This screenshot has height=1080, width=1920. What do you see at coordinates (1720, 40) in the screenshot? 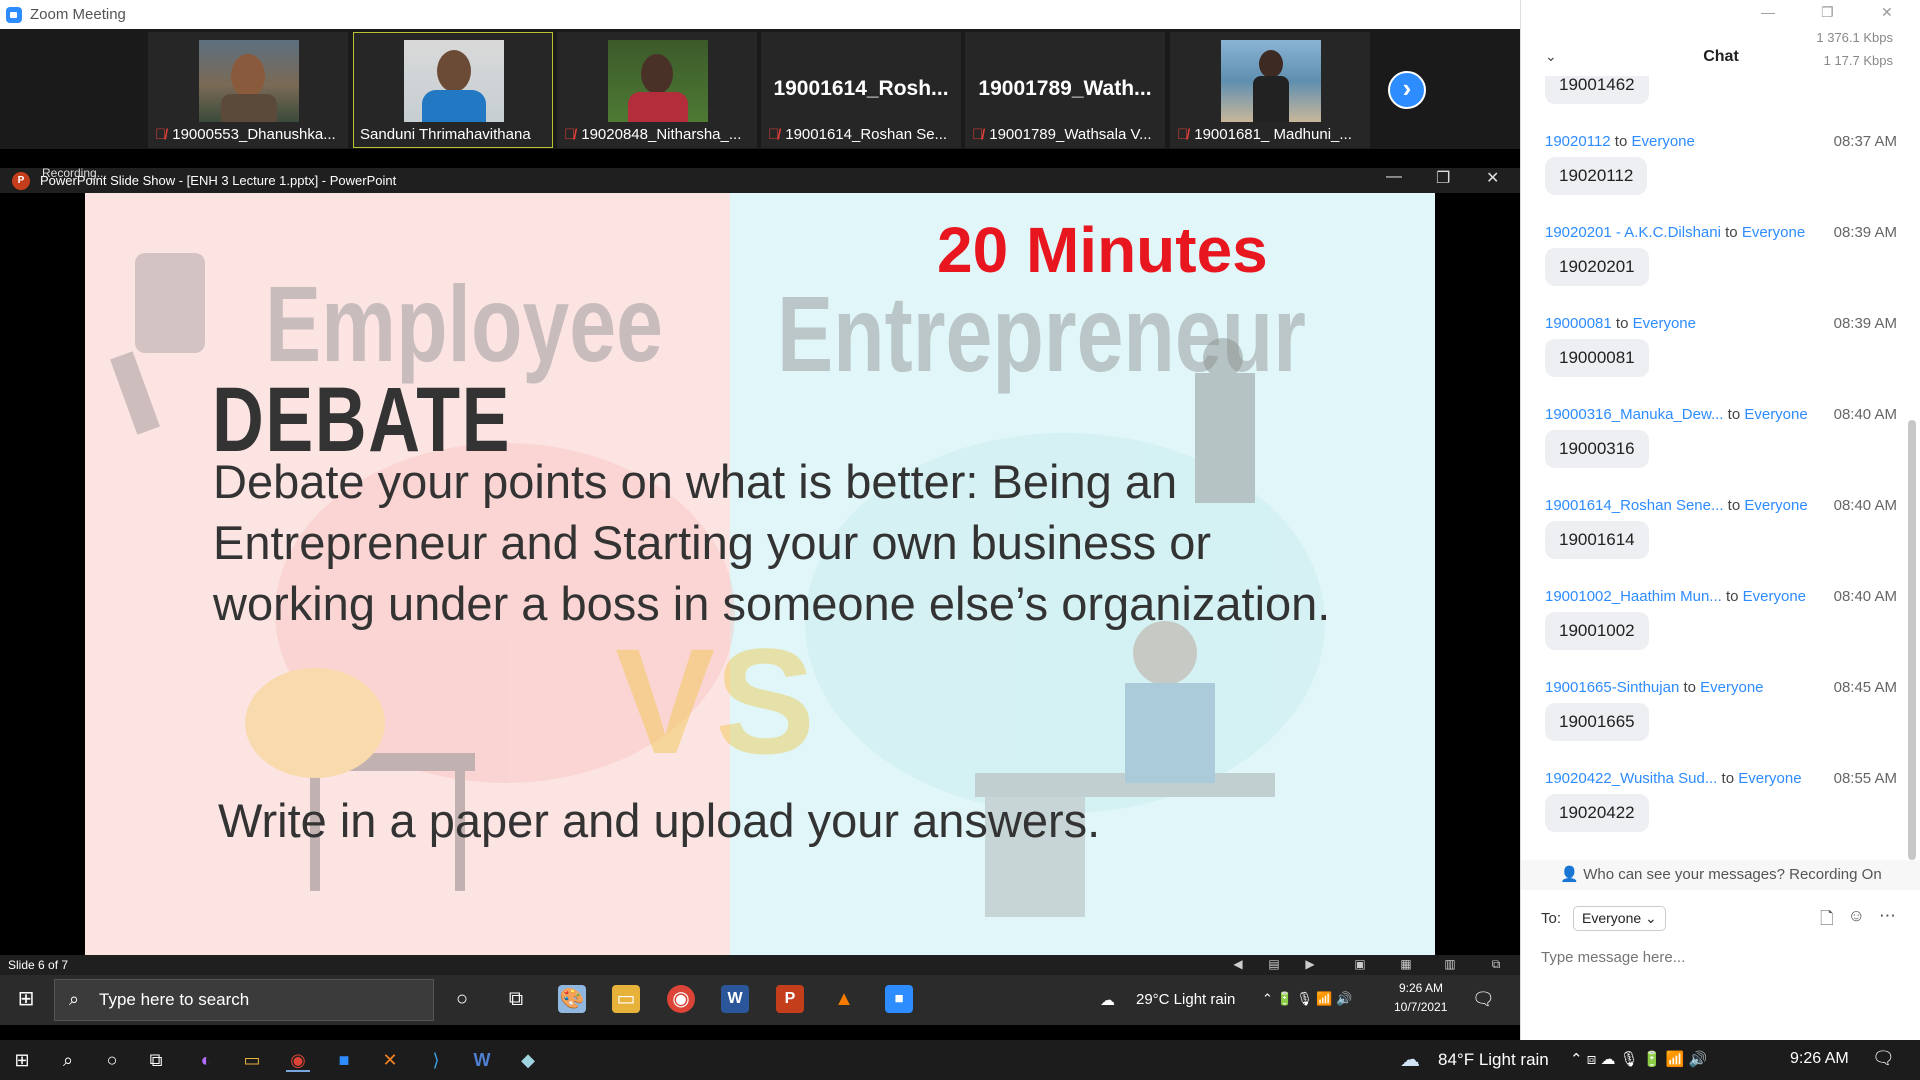
I see `chat-header: ⌄ Chat 1 376.1 Kbps 1 17.7 Kbps — ❐ ✕` at bounding box center [1720, 40].